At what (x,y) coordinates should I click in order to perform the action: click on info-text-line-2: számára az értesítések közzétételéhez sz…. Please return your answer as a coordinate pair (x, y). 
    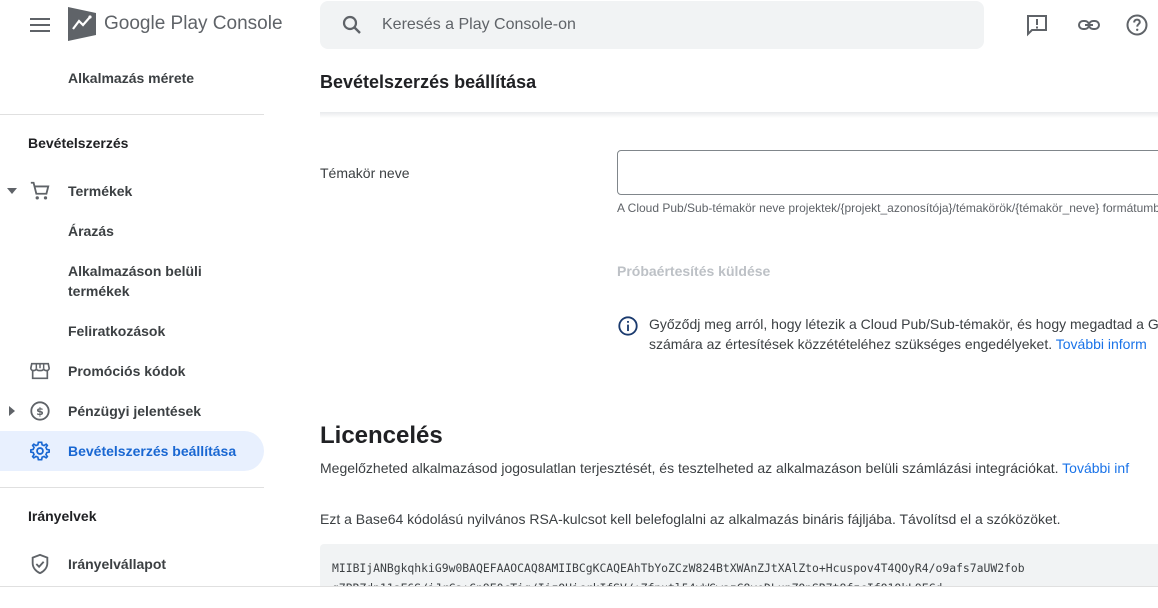
    Looking at the image, I should click on (851, 344).